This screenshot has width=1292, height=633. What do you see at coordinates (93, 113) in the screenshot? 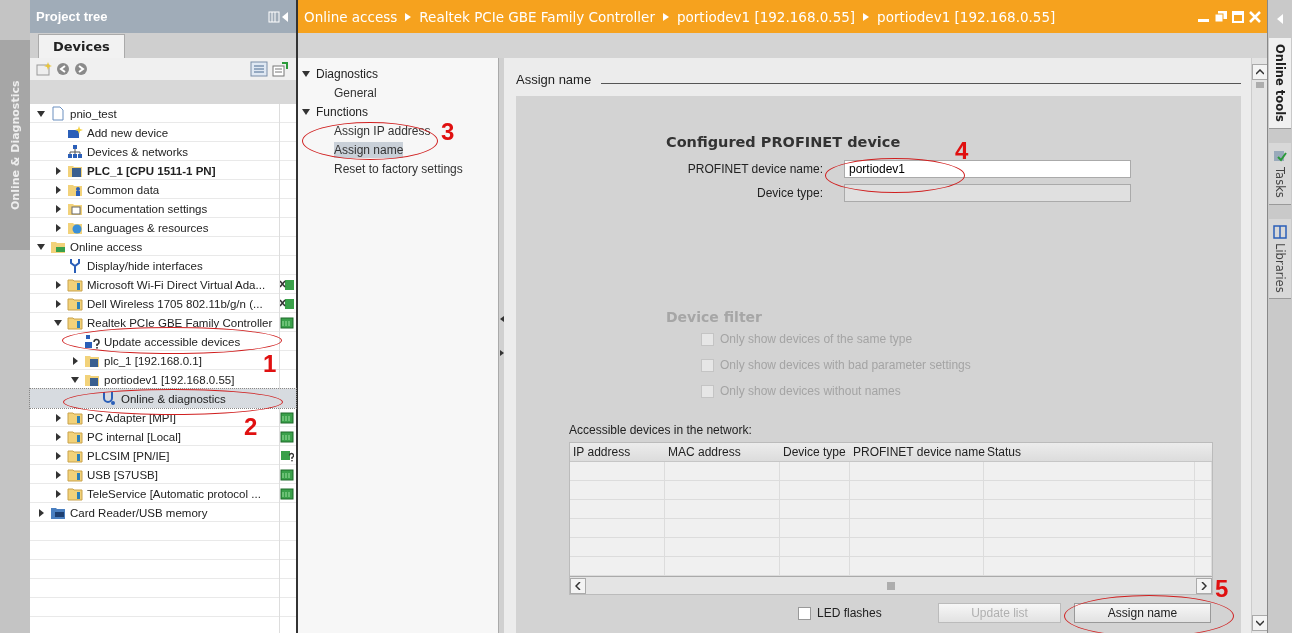
I see `tree-item: pnio_test` at bounding box center [93, 113].